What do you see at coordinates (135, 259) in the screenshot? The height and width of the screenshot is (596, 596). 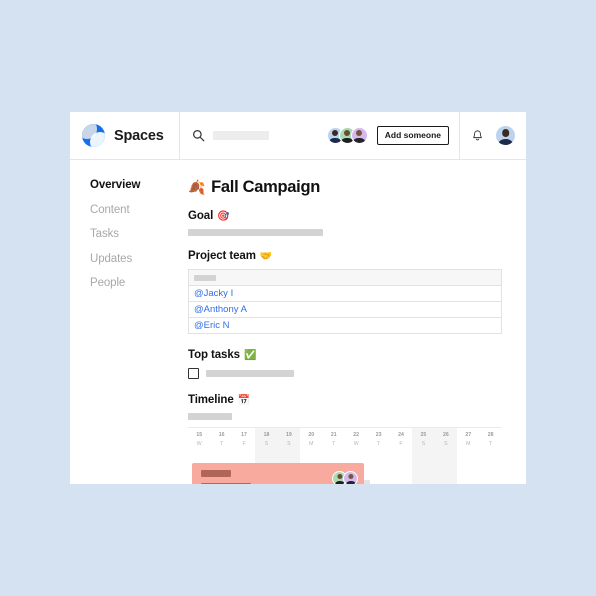 I see `sidebar-item-updates: Updates` at bounding box center [135, 259].